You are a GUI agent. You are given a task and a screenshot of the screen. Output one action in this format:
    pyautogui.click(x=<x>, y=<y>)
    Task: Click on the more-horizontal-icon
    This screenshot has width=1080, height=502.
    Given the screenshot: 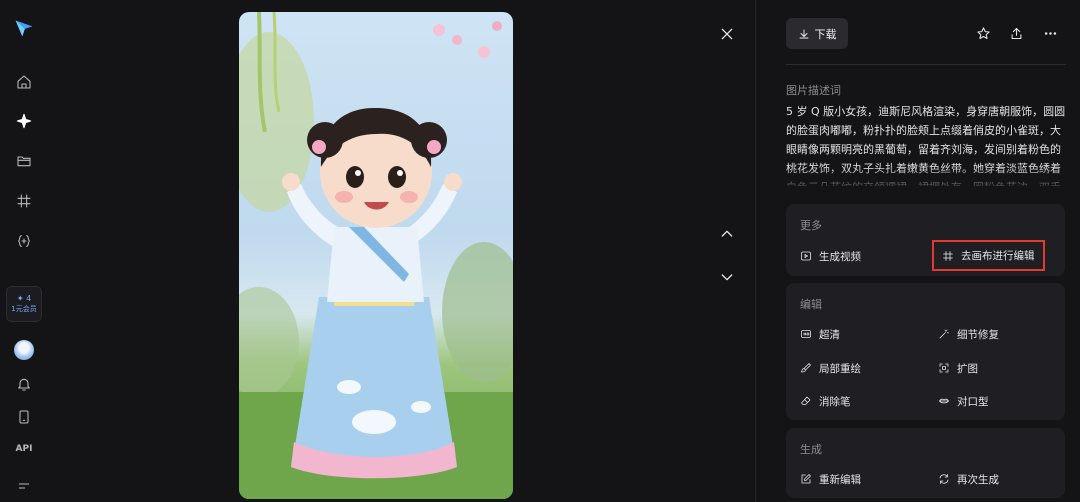 What is the action you would take?
    pyautogui.click(x=1050, y=33)
    